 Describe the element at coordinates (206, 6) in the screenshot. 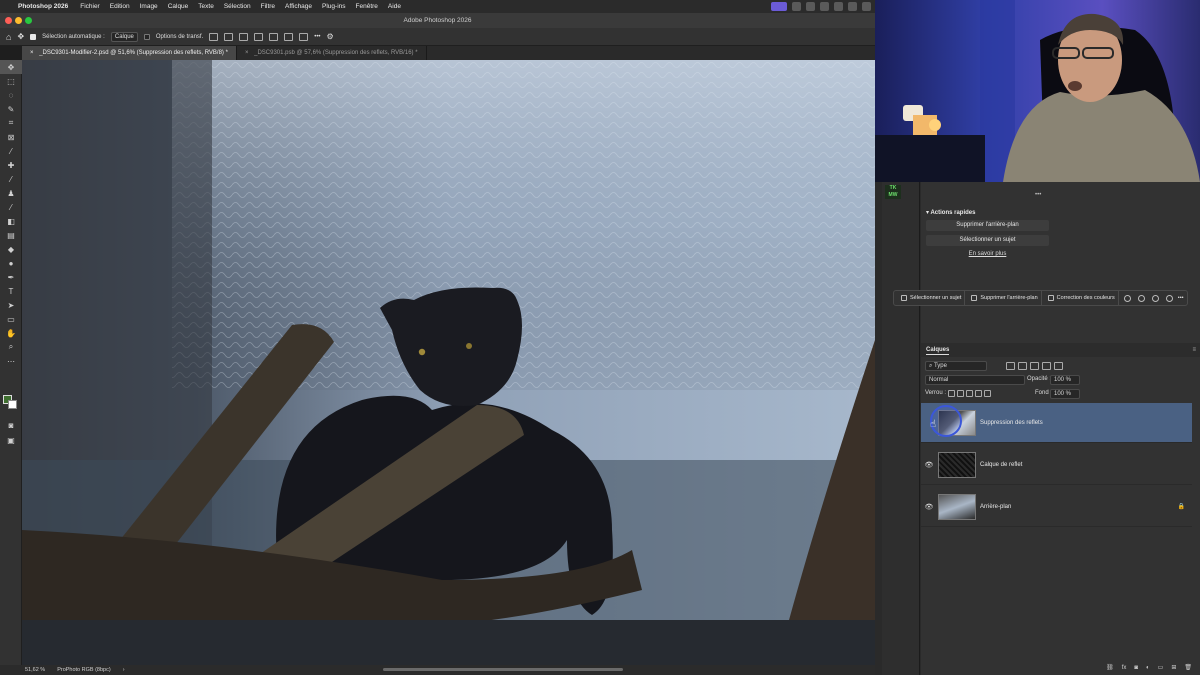

I see `menu-texte: Texte` at that location.